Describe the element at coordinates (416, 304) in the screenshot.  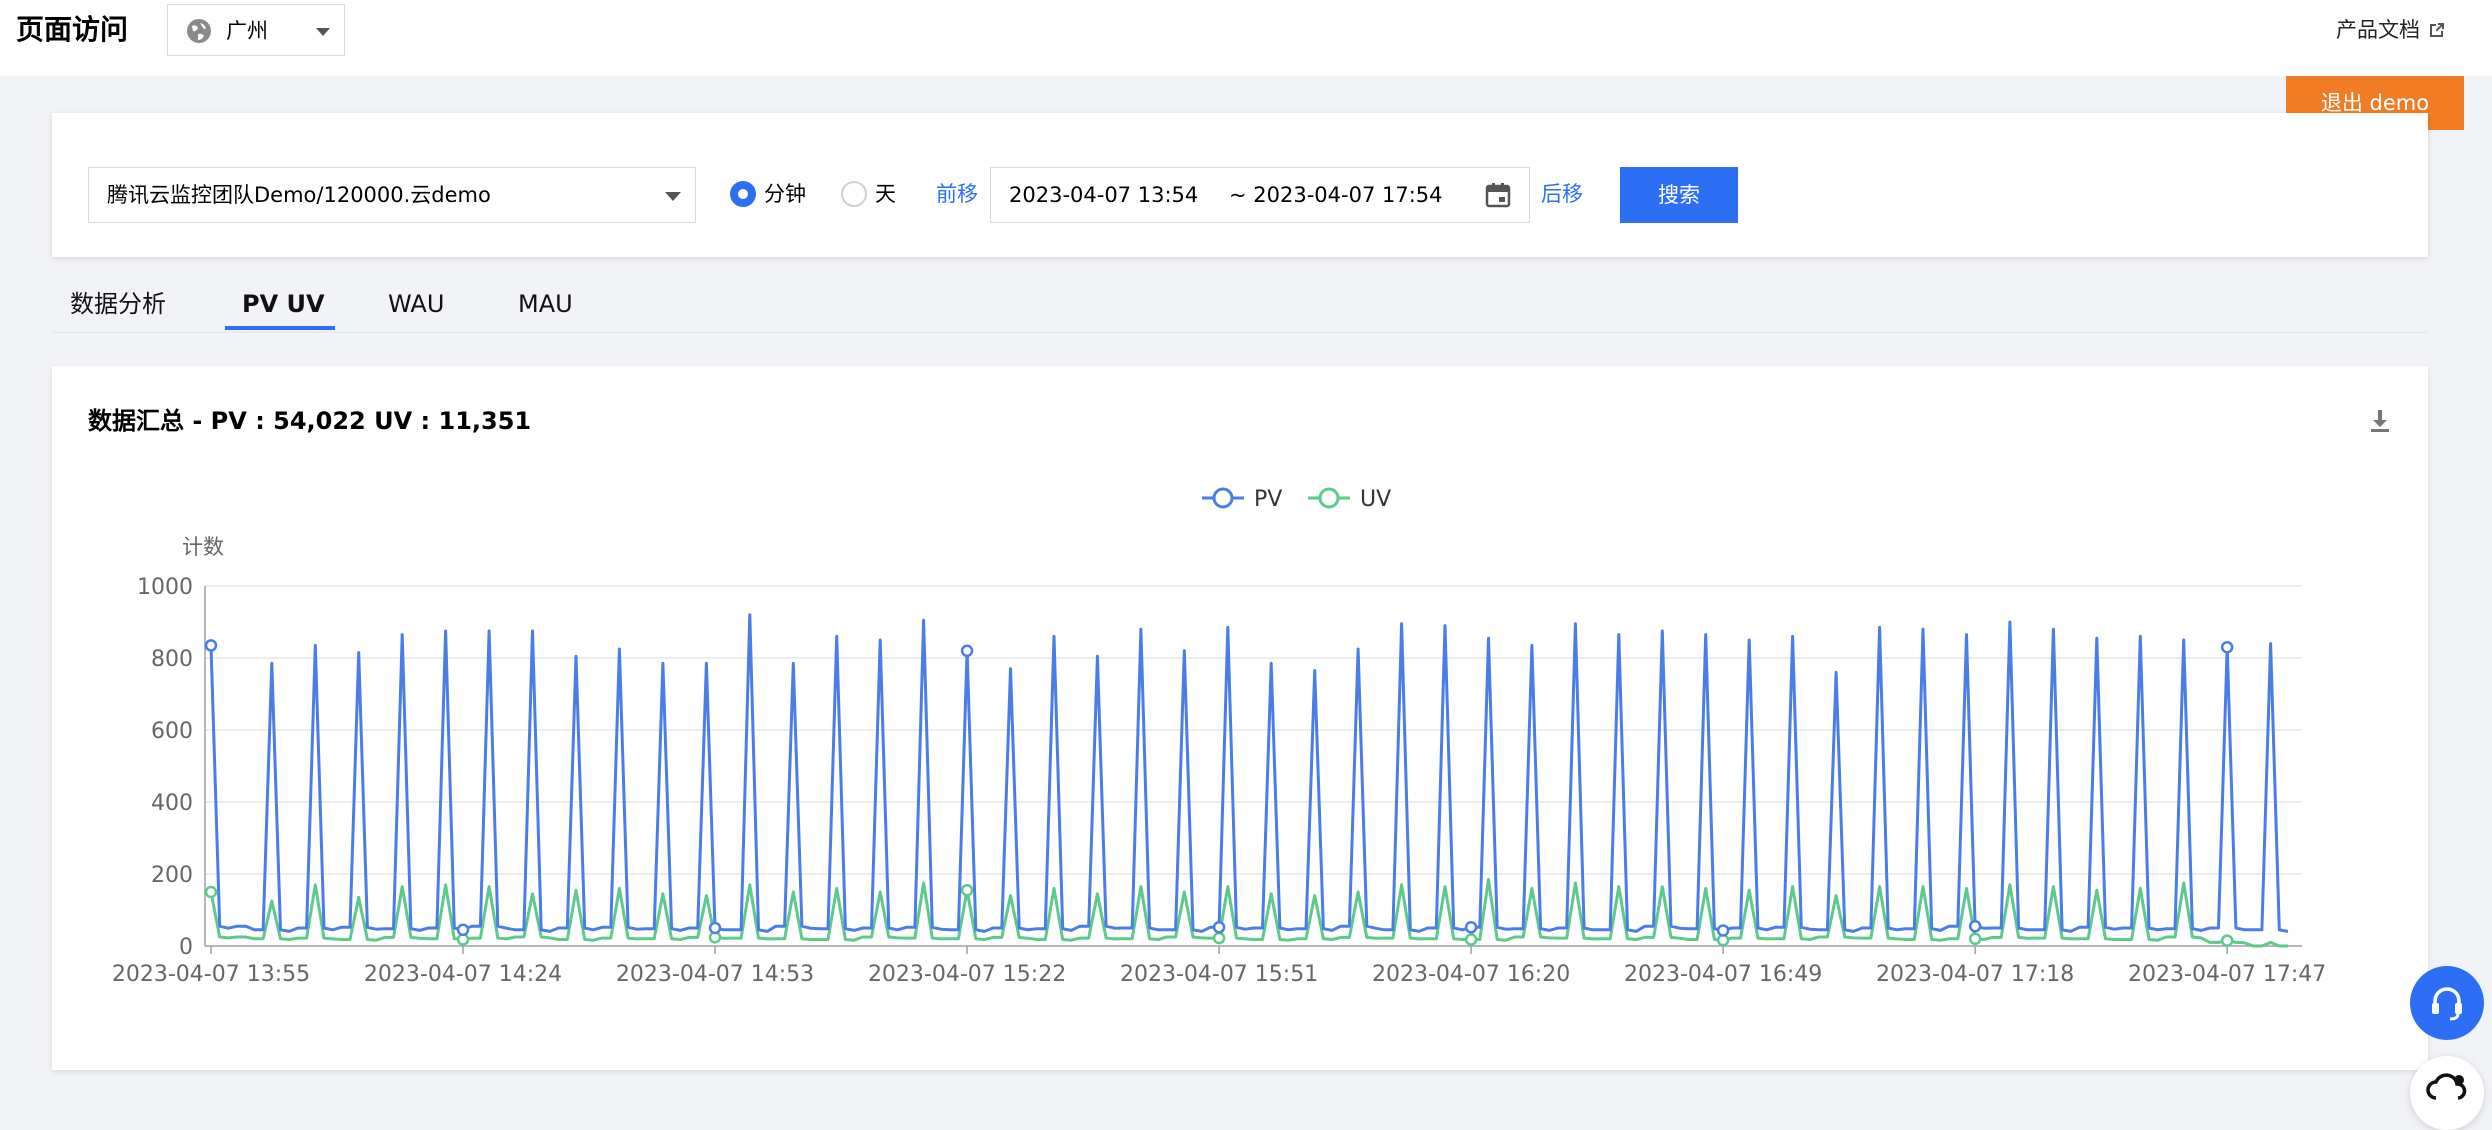
I see `tab-wau: WAU` at that location.